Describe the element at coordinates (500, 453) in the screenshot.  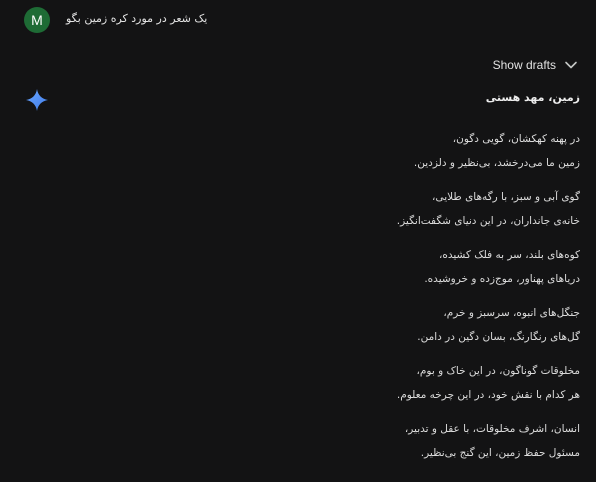
I see `poem-line: مسئول حفظ زمین، این گنج بی‌نظیر.` at that location.